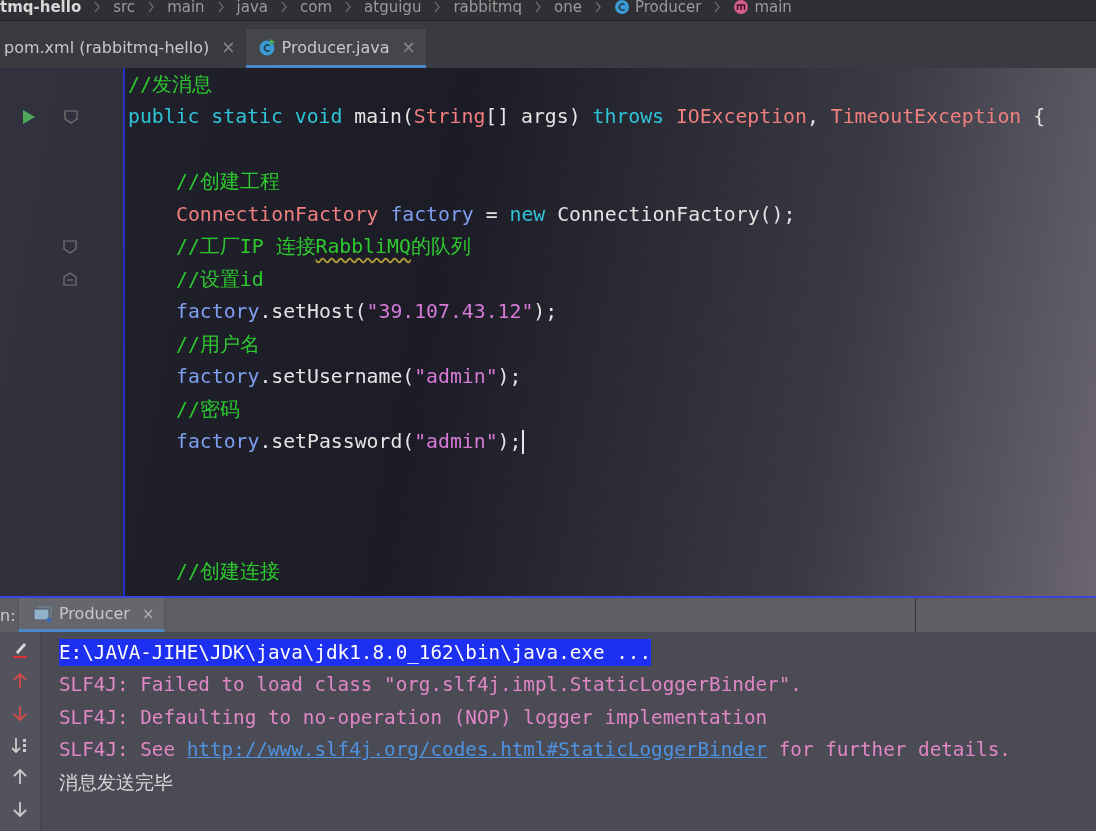 The image size is (1096, 831). I want to click on breadcrumb-item: tmq-hello, so click(41, 8).